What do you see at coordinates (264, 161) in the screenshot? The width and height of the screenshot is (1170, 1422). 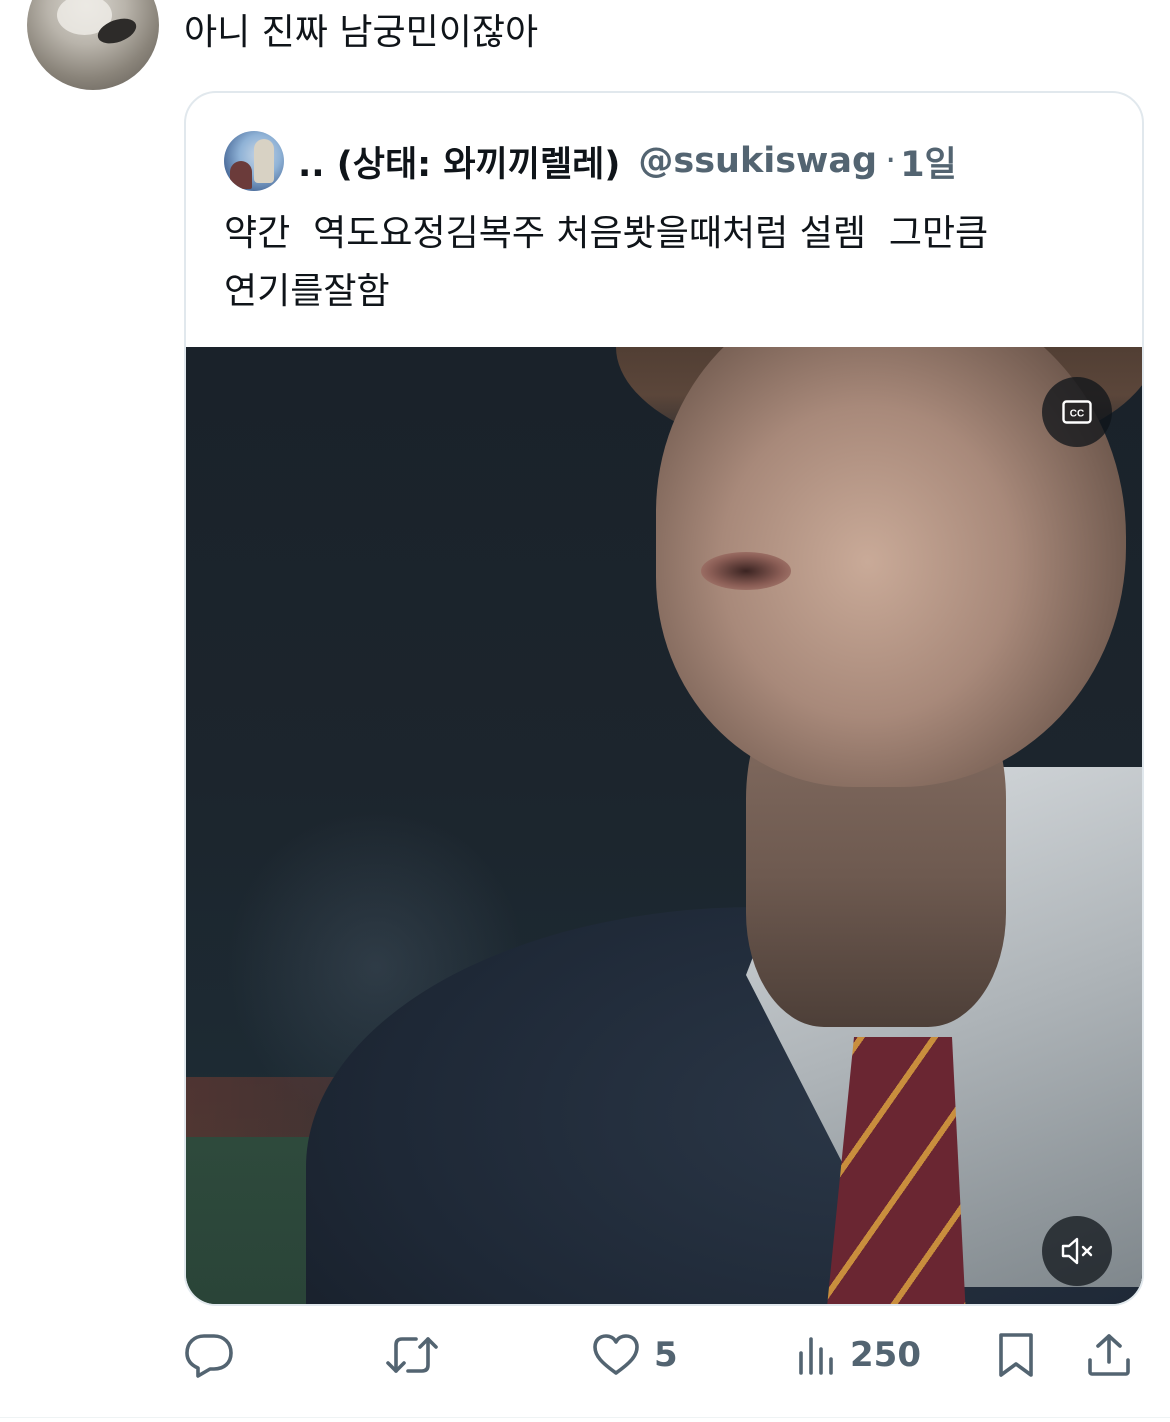 I see `avatar-statue` at bounding box center [264, 161].